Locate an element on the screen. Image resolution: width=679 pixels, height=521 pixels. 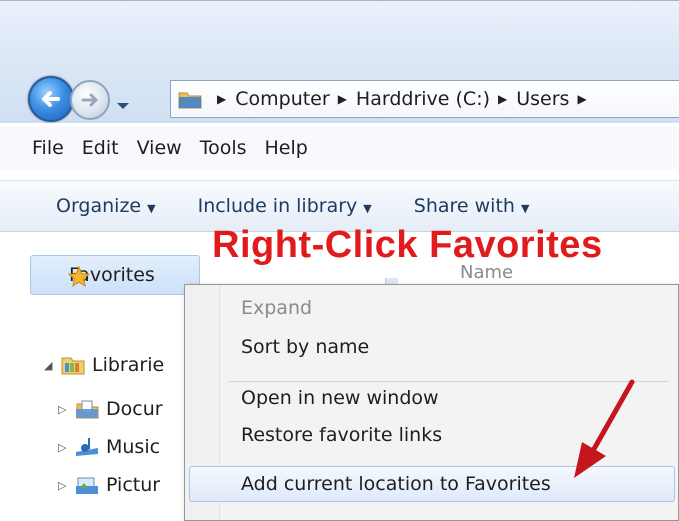
nav-item-libraries: ◢ Librarie is located at coordinates (104, 365).